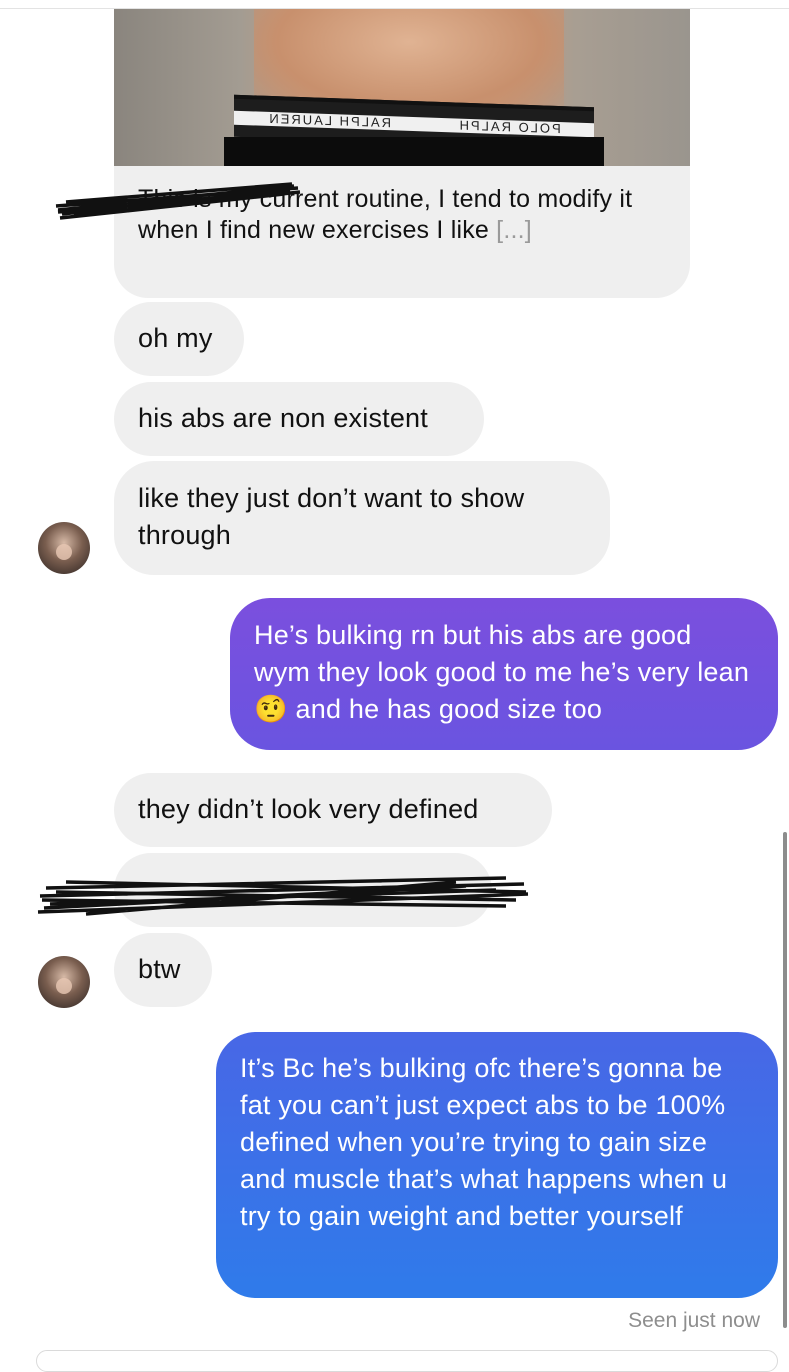 Image resolution: width=789 pixels, height=1372 pixels. What do you see at coordinates (308, 809) in the screenshot?
I see `message-text: they didn’t look very defined` at bounding box center [308, 809].